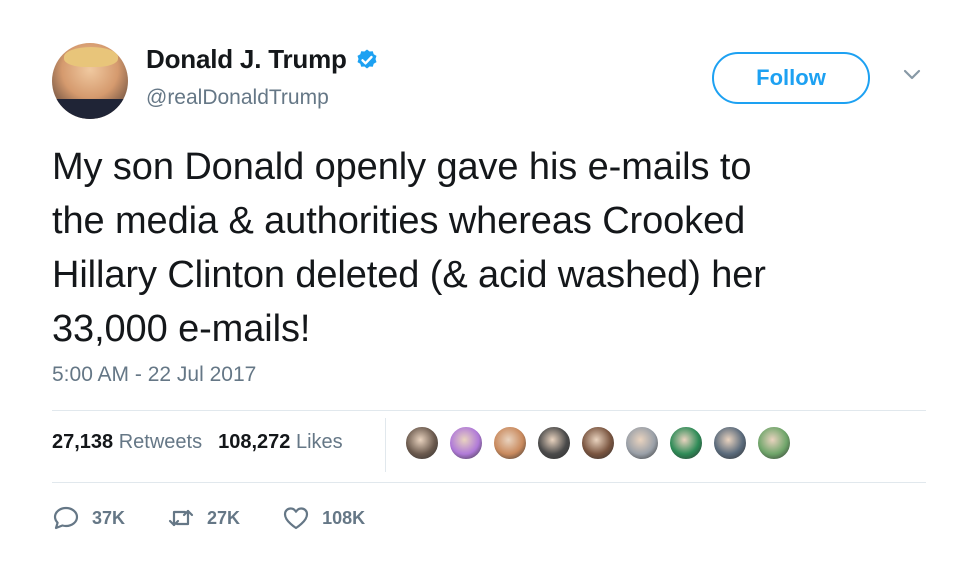 Image resolution: width=980 pixels, height=565 pixels. What do you see at coordinates (319, 442) in the screenshot?
I see `likes-label: Likes` at bounding box center [319, 442].